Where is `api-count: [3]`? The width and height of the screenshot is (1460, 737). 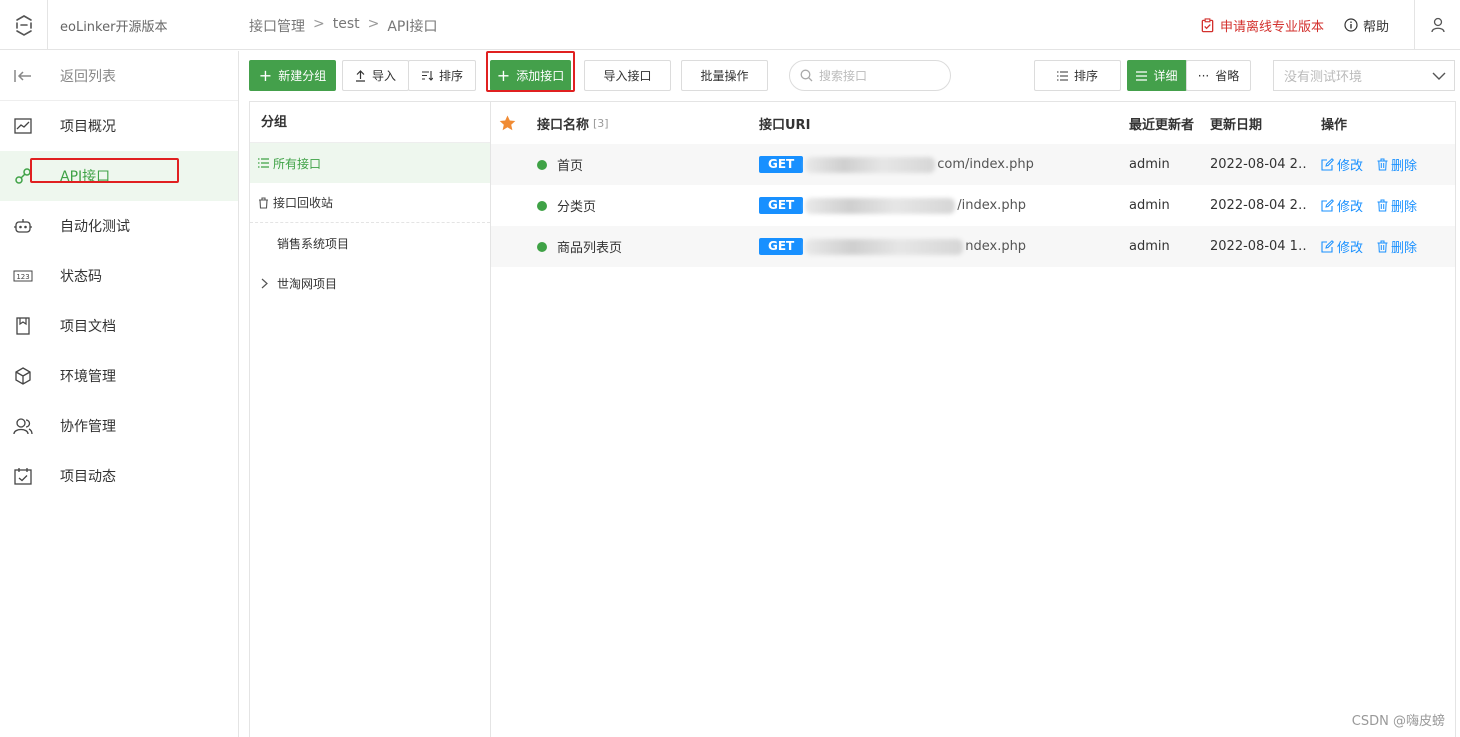 api-count: [3] is located at coordinates (601, 123).